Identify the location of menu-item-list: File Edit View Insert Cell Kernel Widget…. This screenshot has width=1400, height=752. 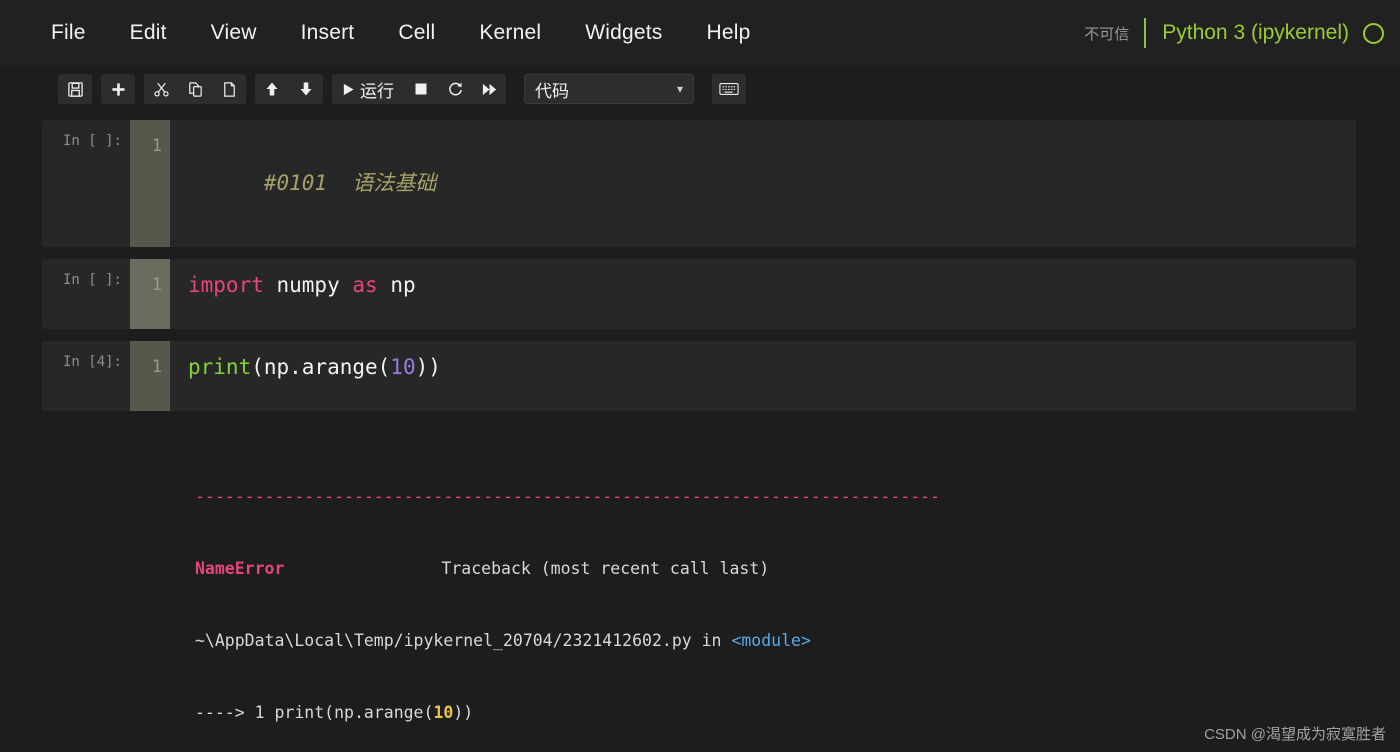
(400, 33).